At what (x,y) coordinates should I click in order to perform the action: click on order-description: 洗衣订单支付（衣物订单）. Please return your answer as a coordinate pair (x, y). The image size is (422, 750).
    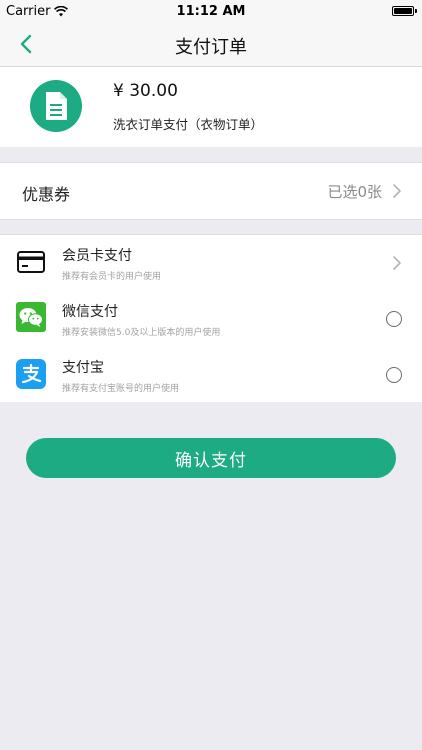
    Looking at the image, I should click on (188, 124).